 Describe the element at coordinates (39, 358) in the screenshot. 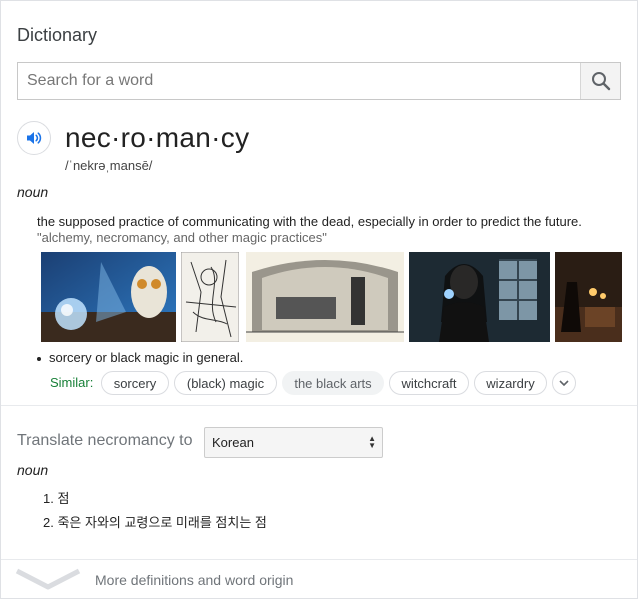

I see `bullet-dot` at that location.